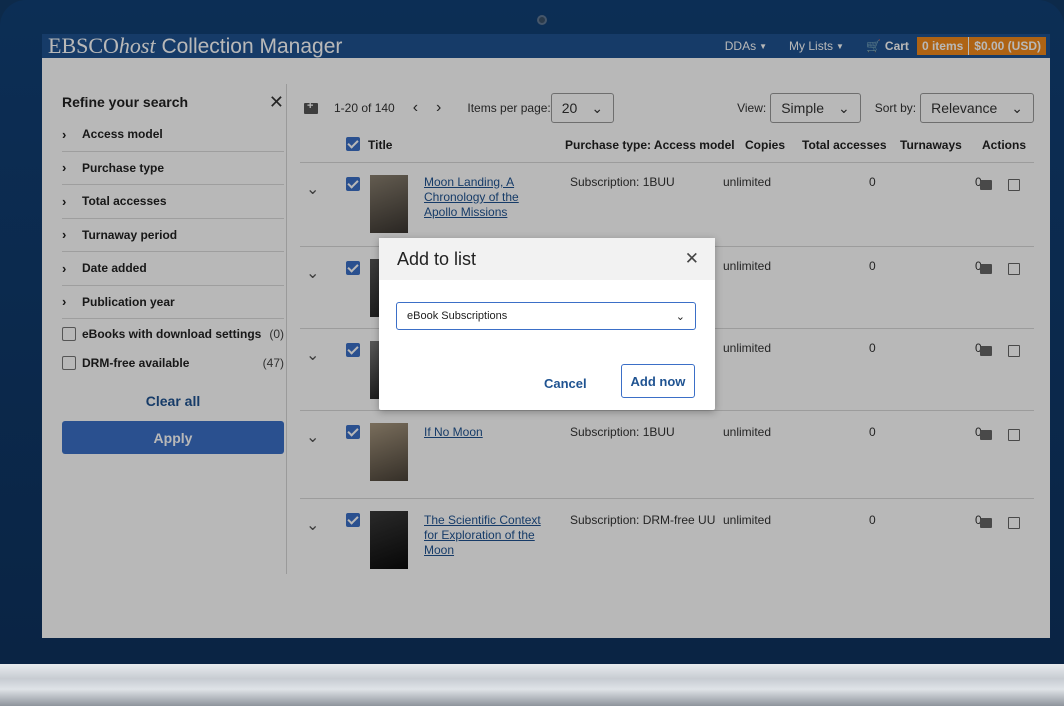 The image size is (1064, 706). Describe the element at coordinates (547, 259) in the screenshot. I see `dialog-header: Add to list ✕` at that location.